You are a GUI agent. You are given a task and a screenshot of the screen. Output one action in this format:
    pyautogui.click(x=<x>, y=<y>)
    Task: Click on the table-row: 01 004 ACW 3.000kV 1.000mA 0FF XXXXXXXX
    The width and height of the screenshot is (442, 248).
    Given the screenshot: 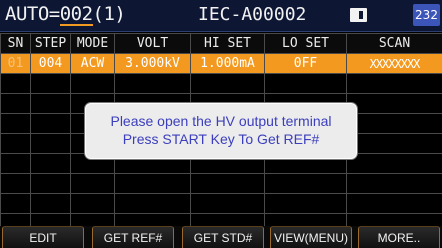 What is the action you would take?
    pyautogui.click(x=221, y=63)
    